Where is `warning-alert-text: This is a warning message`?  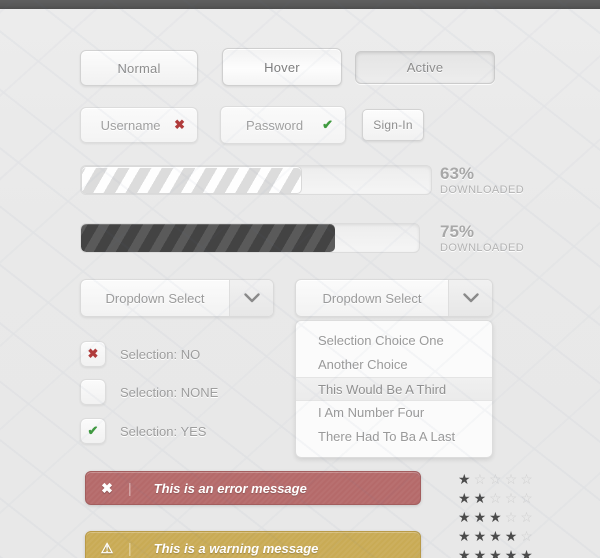
warning-alert-text: This is a warning message is located at coordinates (236, 548).